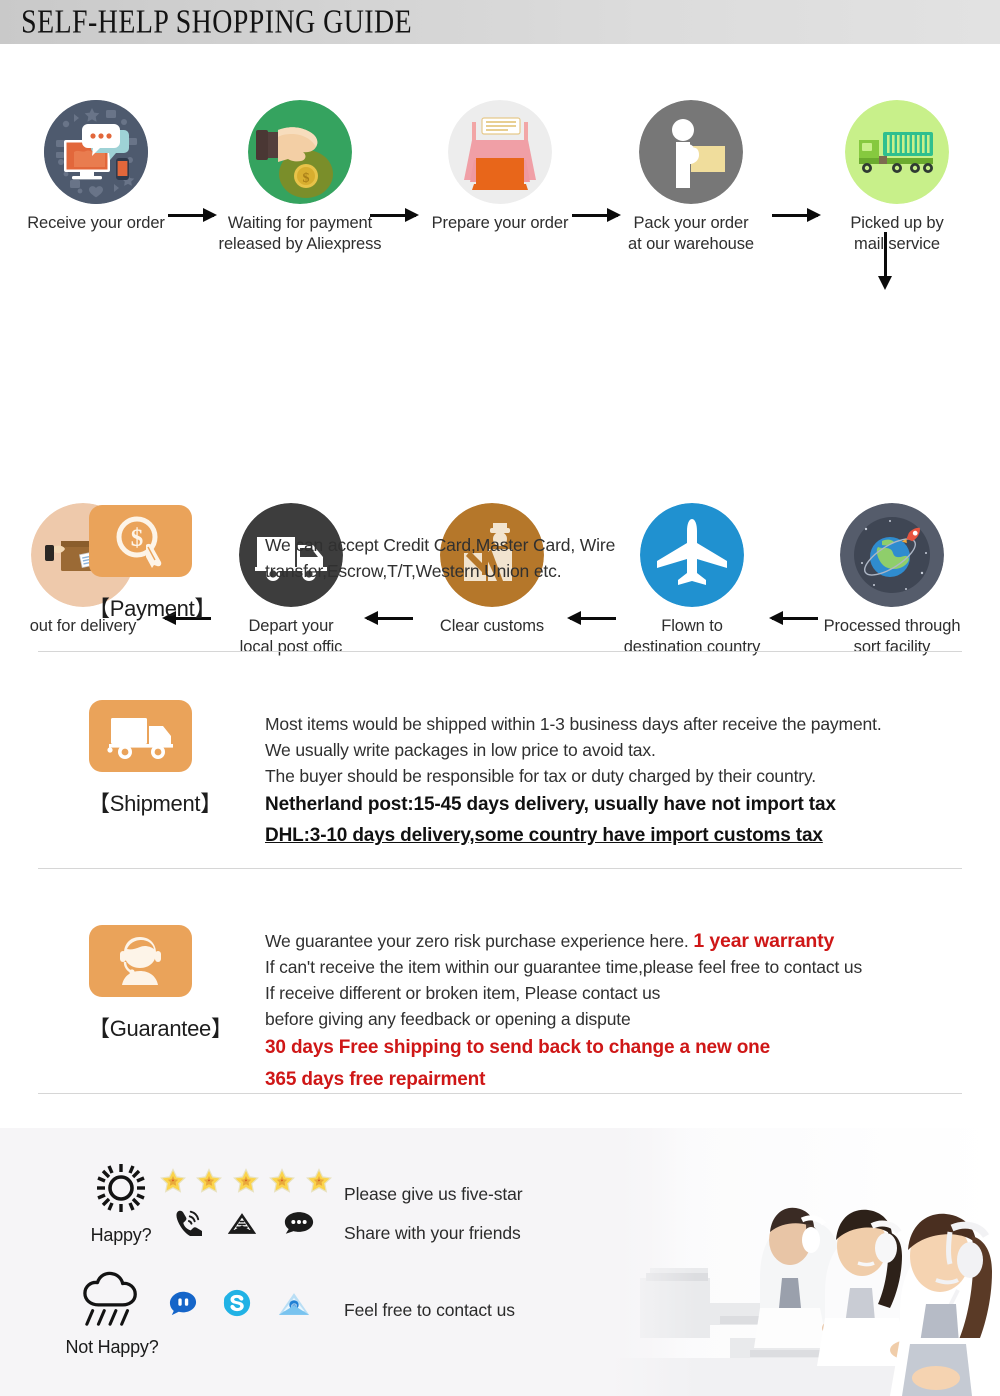 This screenshot has width=1000, height=1396. I want to click on not-happy-label: Not Happy?, so click(112, 1347).